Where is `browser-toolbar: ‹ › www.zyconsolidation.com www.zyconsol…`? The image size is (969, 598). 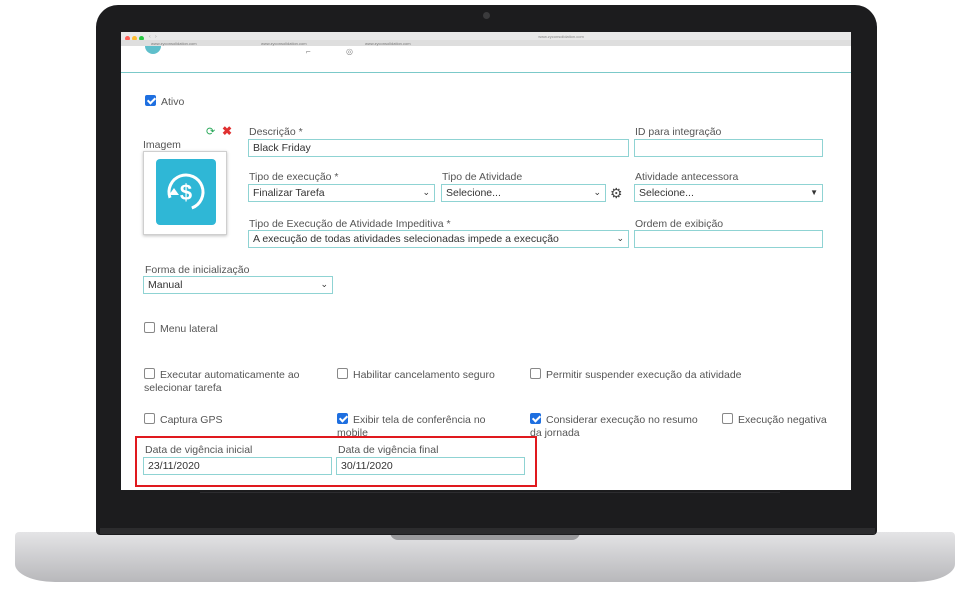 browser-toolbar: ‹ › www.zyconsolidation.com www.zyconsol… is located at coordinates (486, 39).